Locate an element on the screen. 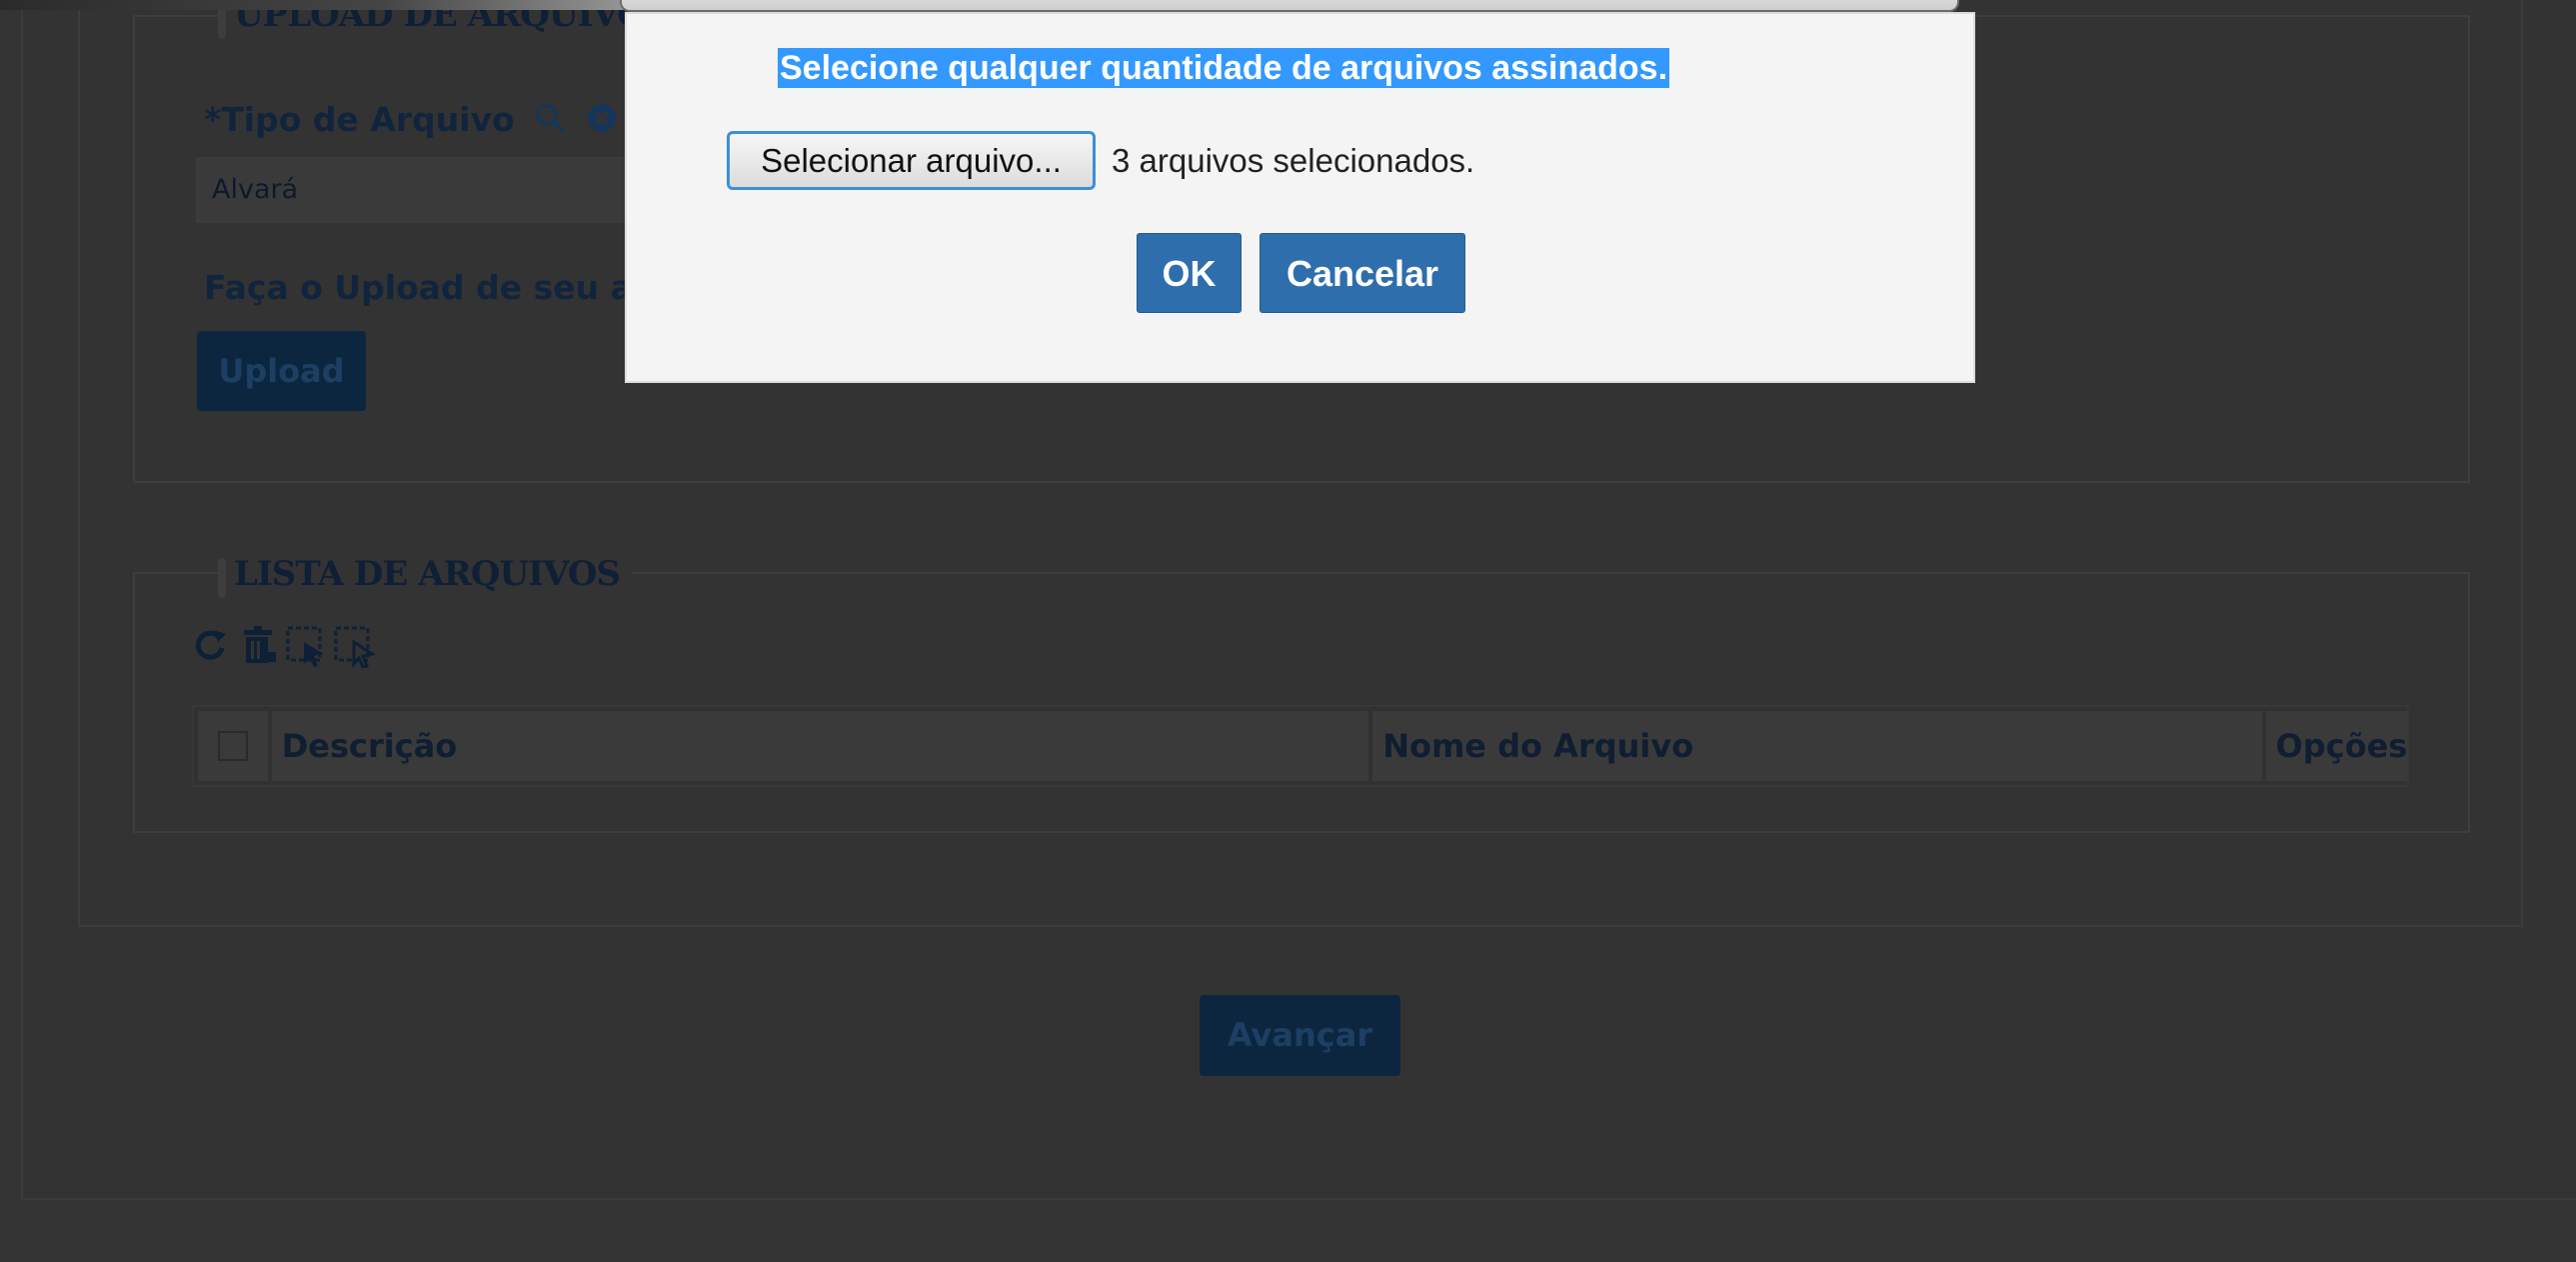  advance-button: Avançar is located at coordinates (1300, 1035).